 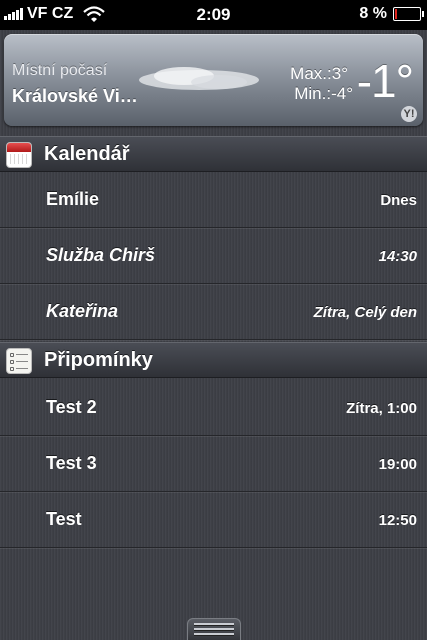 What do you see at coordinates (101, 255) in the screenshot?
I see `event-title: Služba Chirš` at bounding box center [101, 255].